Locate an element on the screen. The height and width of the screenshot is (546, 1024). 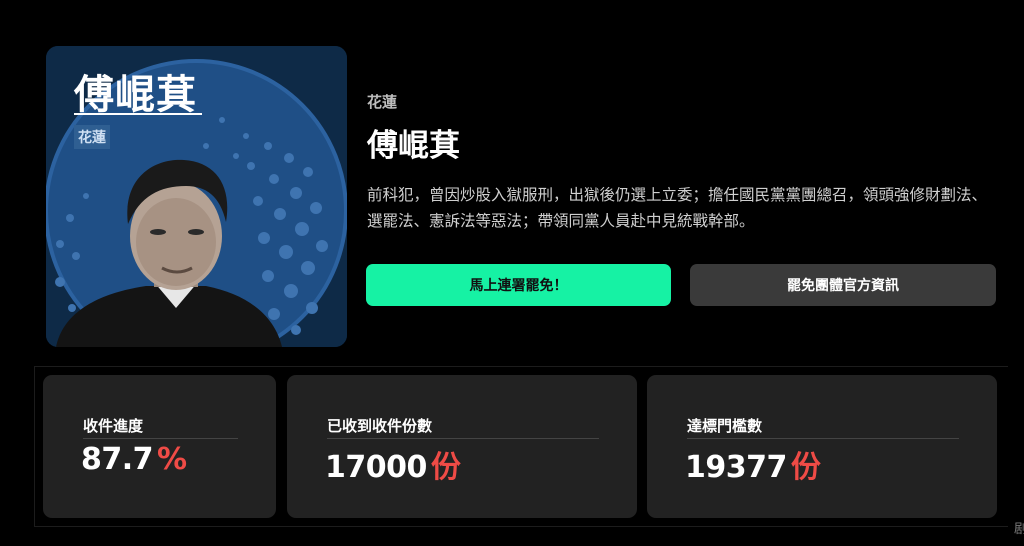
stat-label: 收件進度 is located at coordinates (113, 426).